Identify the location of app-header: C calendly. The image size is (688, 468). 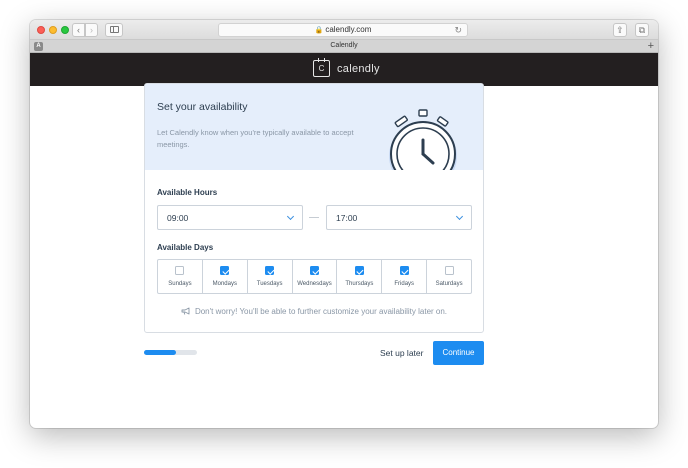
(344, 69).